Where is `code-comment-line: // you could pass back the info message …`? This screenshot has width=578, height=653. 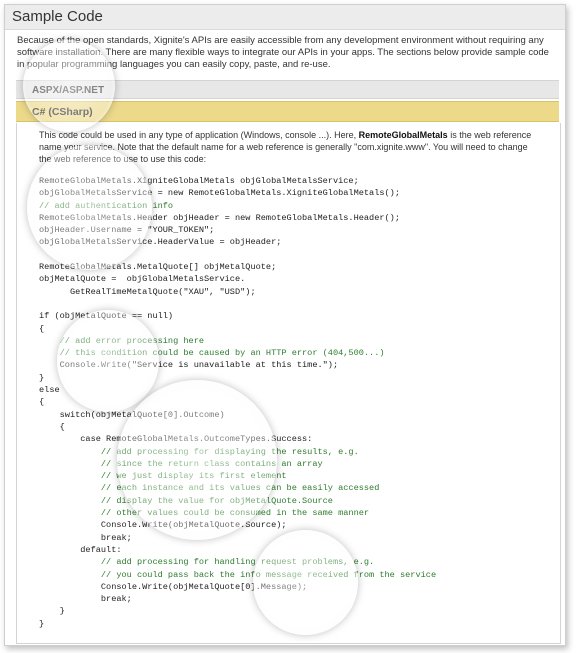 code-comment-line: // you could pass back the info message … is located at coordinates (238, 574).